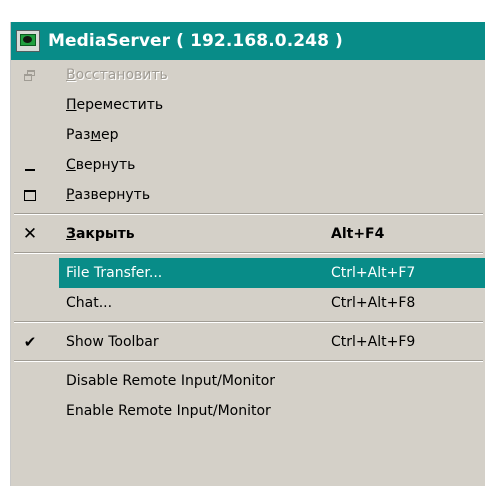 The width and height of the screenshot is (485, 486). I want to click on app-icon, so click(28, 41).